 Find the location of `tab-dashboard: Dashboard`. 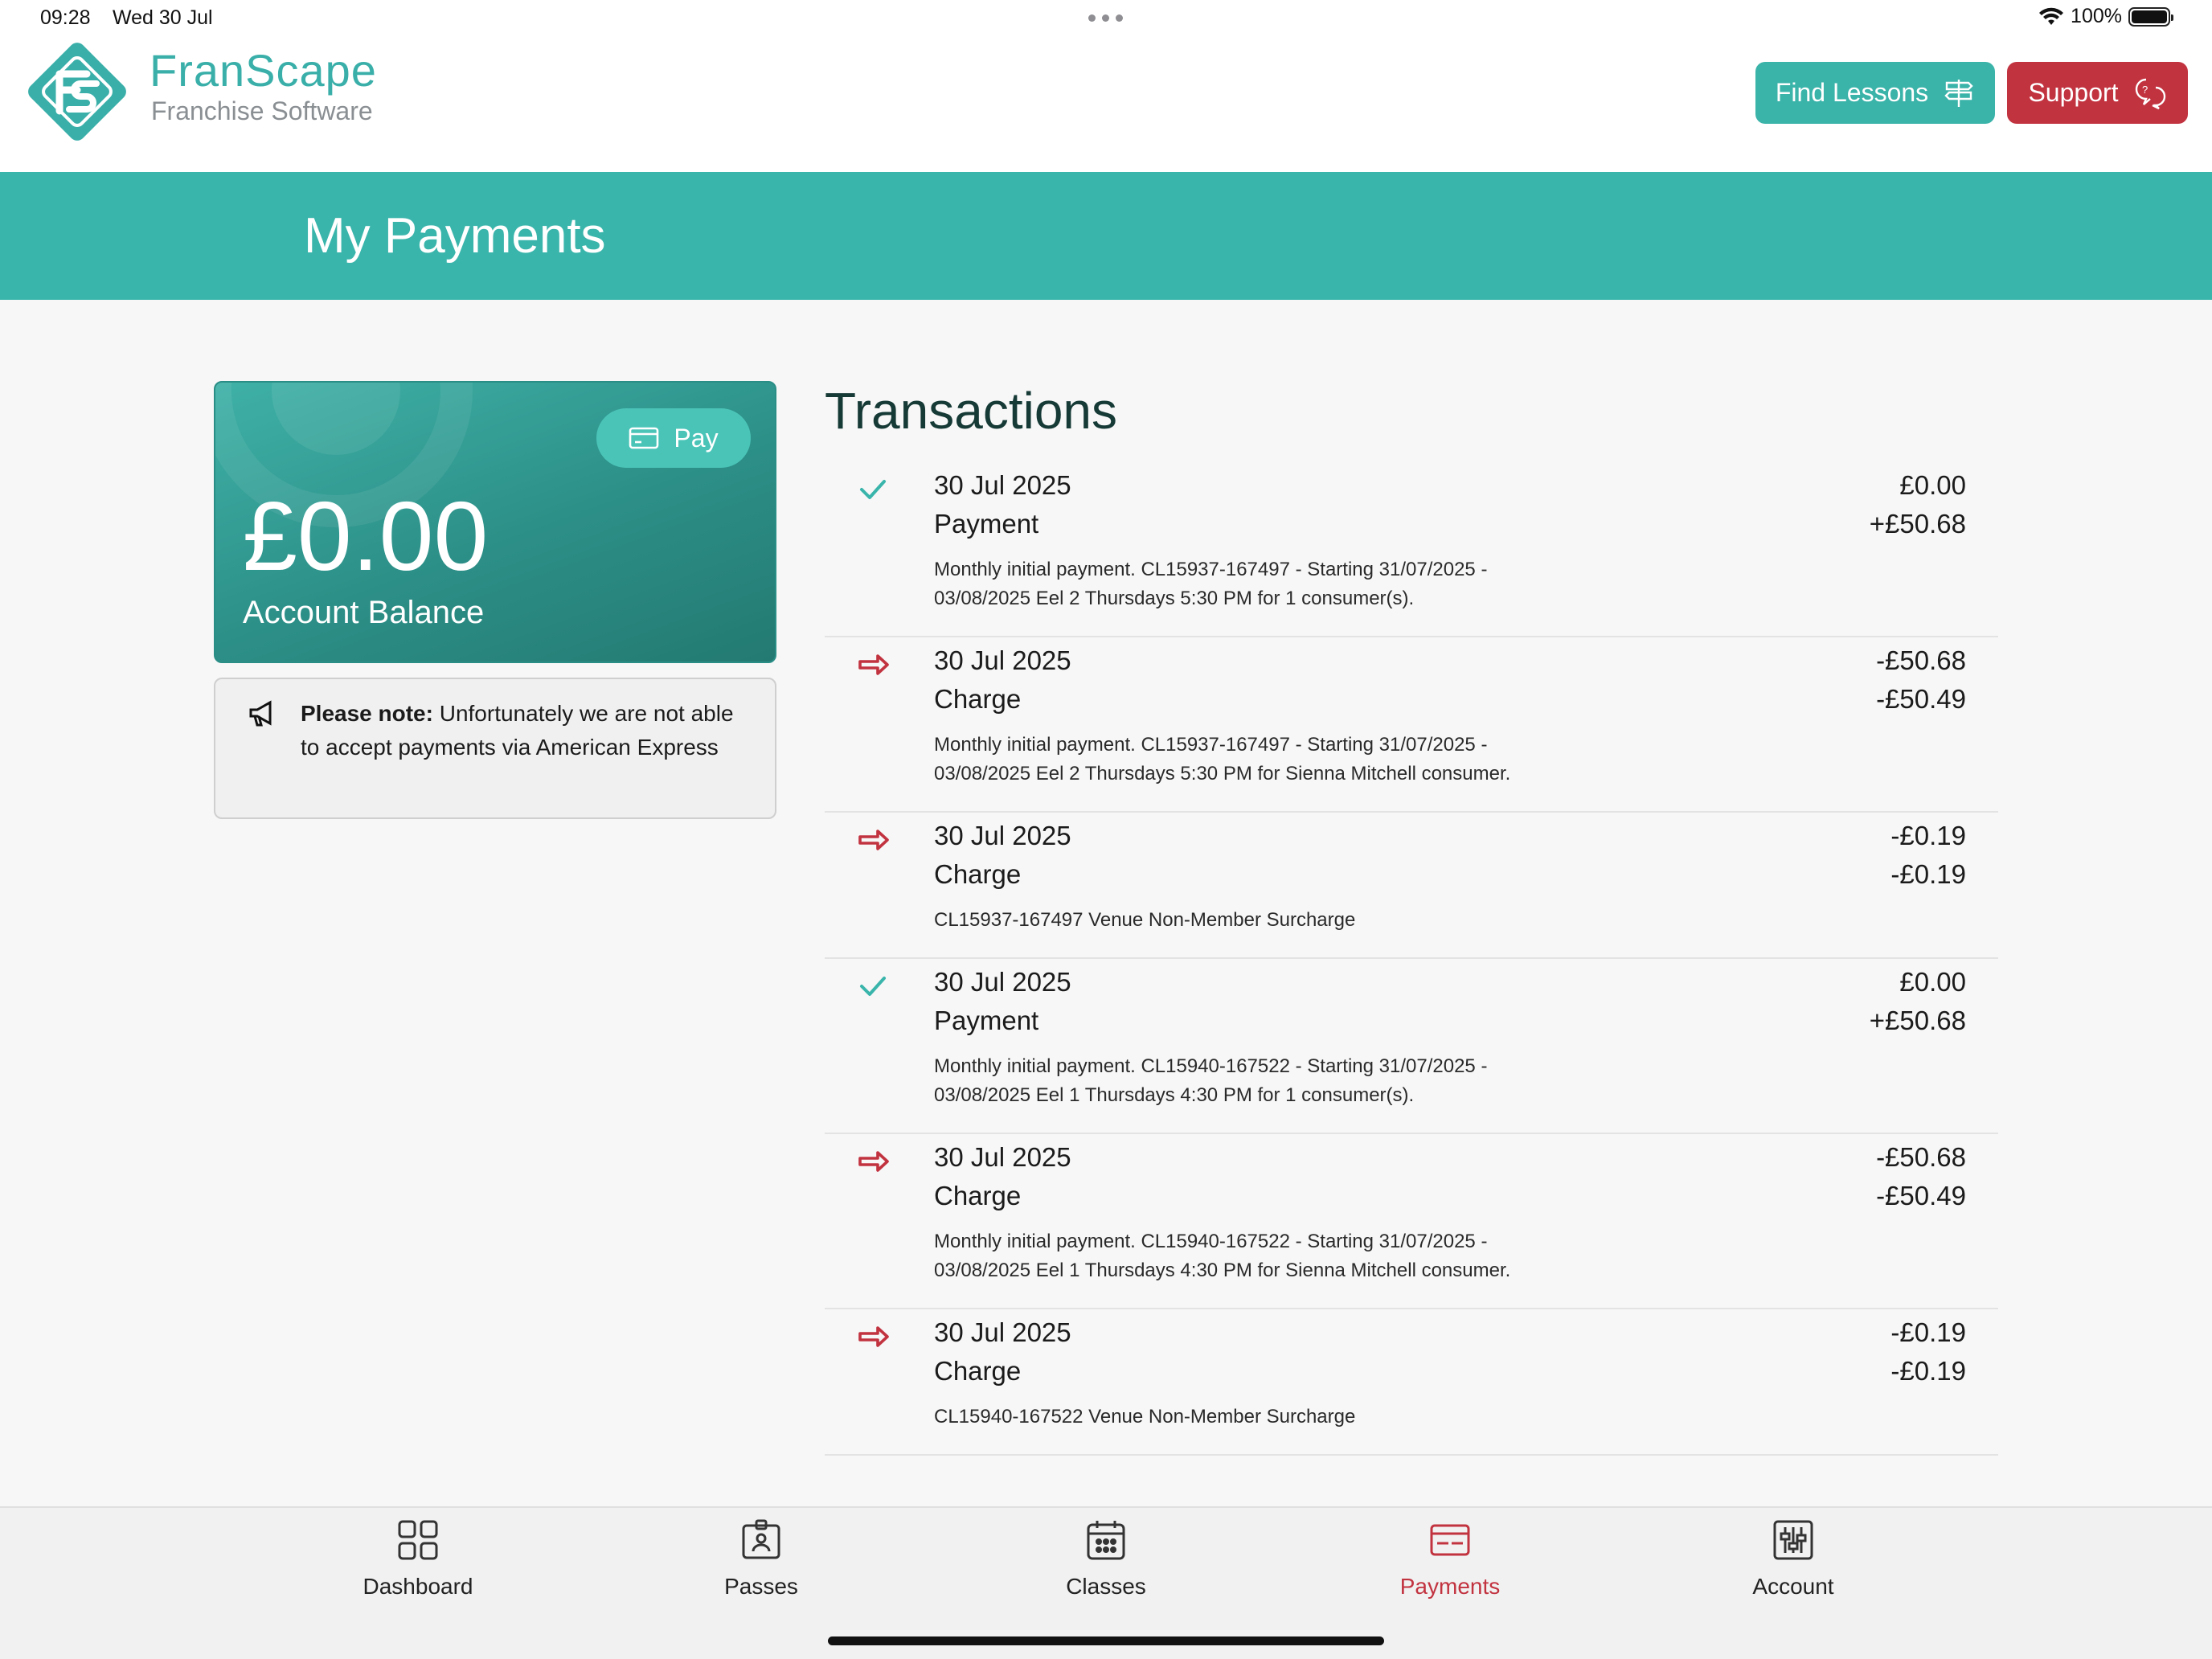

tab-dashboard: Dashboard is located at coordinates (417, 1574).